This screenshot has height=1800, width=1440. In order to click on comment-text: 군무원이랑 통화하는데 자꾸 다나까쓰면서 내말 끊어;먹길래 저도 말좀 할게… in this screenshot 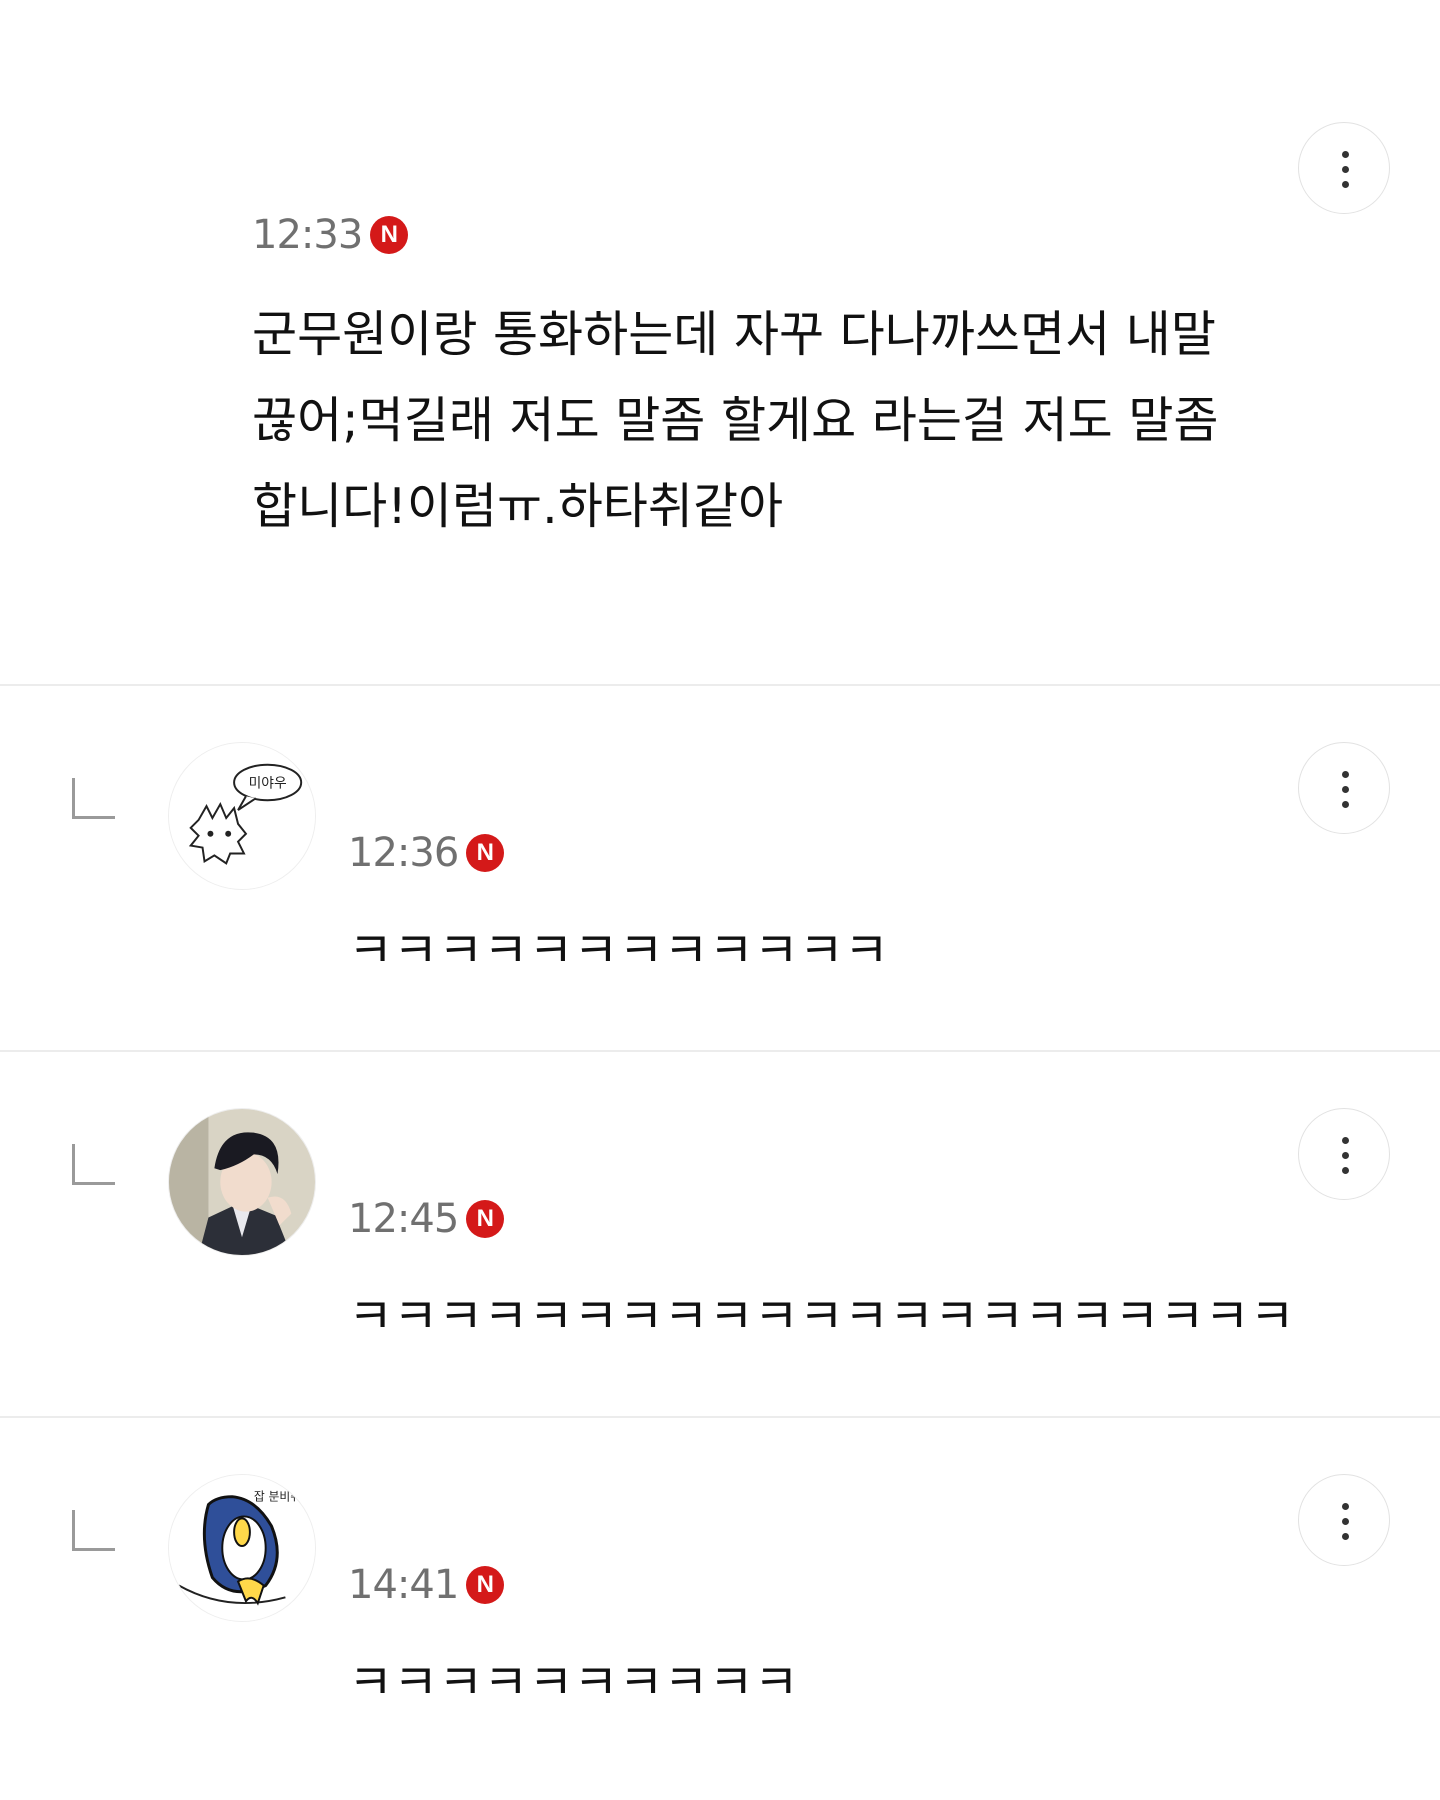, I will do `click(735, 421)`.